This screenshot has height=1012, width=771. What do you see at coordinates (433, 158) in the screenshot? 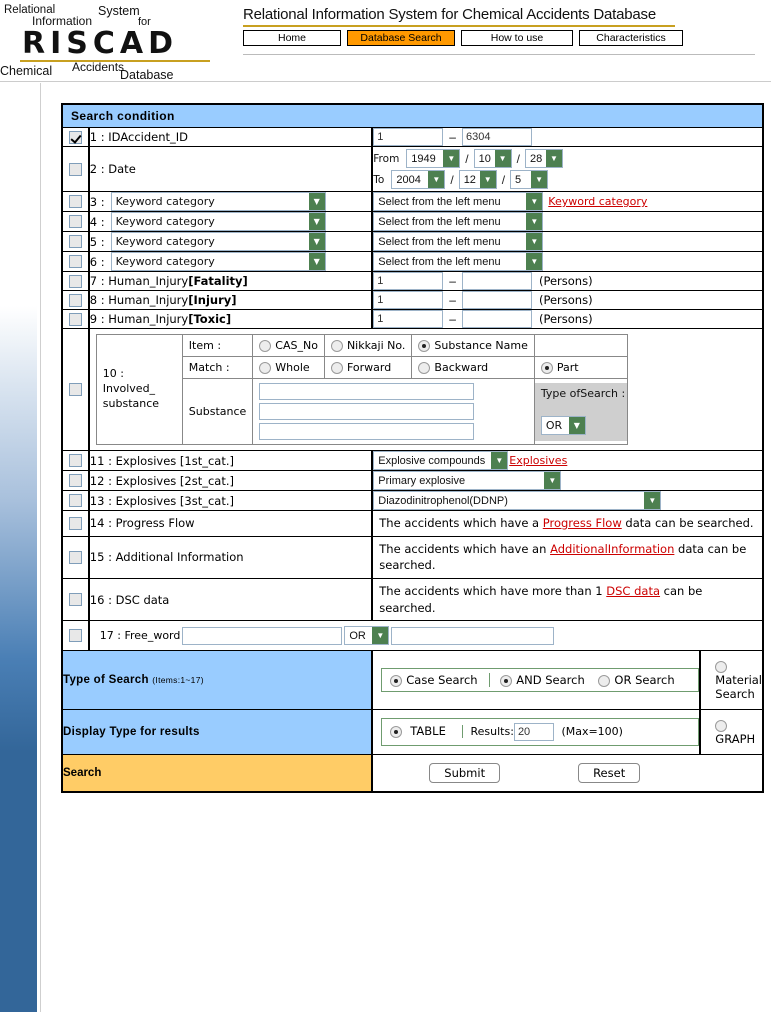
I see `date-from-year-select: 1949 ▼` at bounding box center [433, 158].